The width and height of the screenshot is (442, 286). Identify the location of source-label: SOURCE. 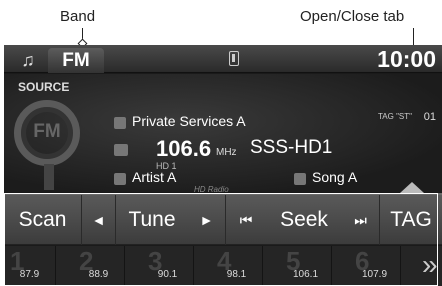
(44, 87).